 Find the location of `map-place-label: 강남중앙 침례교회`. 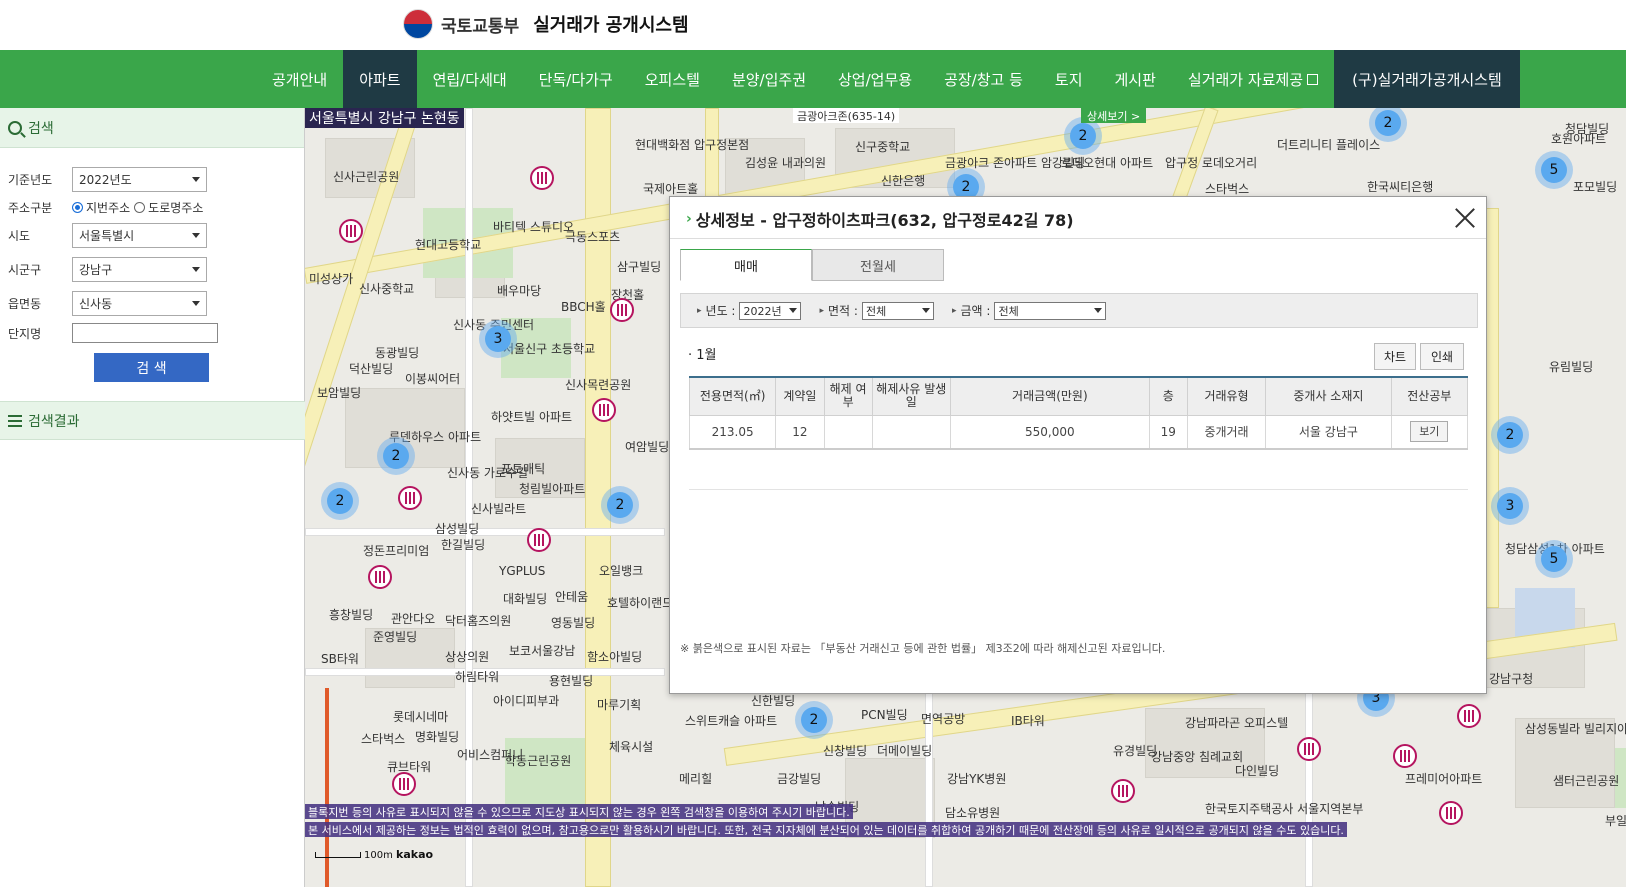

map-place-label: 강남중앙 침례교회 is located at coordinates (1197, 757).